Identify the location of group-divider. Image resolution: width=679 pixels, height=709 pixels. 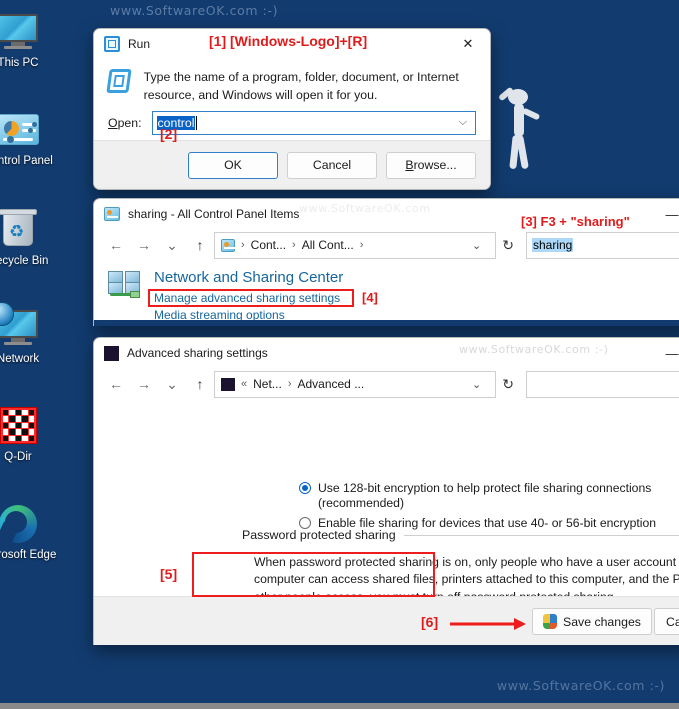
(541, 535).